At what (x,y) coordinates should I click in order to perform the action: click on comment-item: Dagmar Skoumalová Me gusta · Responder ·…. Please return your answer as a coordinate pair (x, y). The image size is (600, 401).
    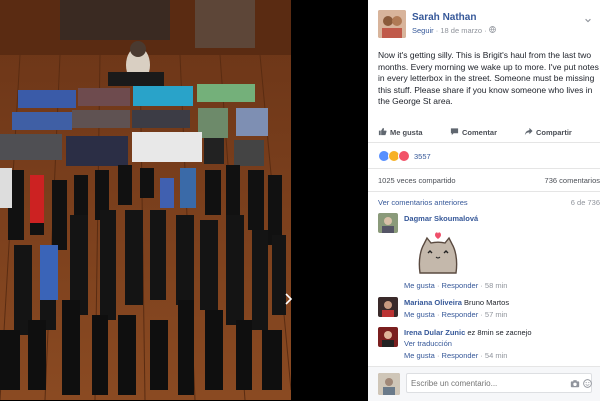
    Looking at the image, I should click on (489, 253).